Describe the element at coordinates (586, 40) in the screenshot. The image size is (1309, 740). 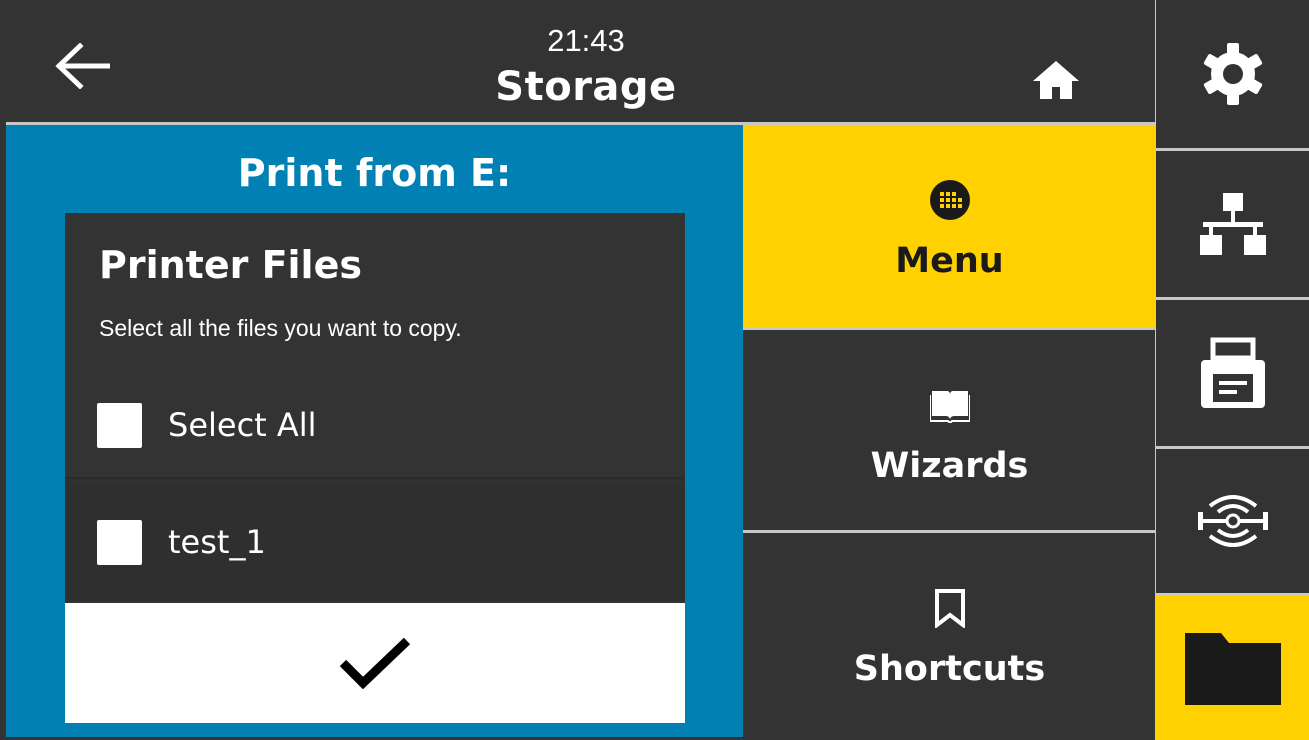
I see `clock-time: 21:43` at that location.